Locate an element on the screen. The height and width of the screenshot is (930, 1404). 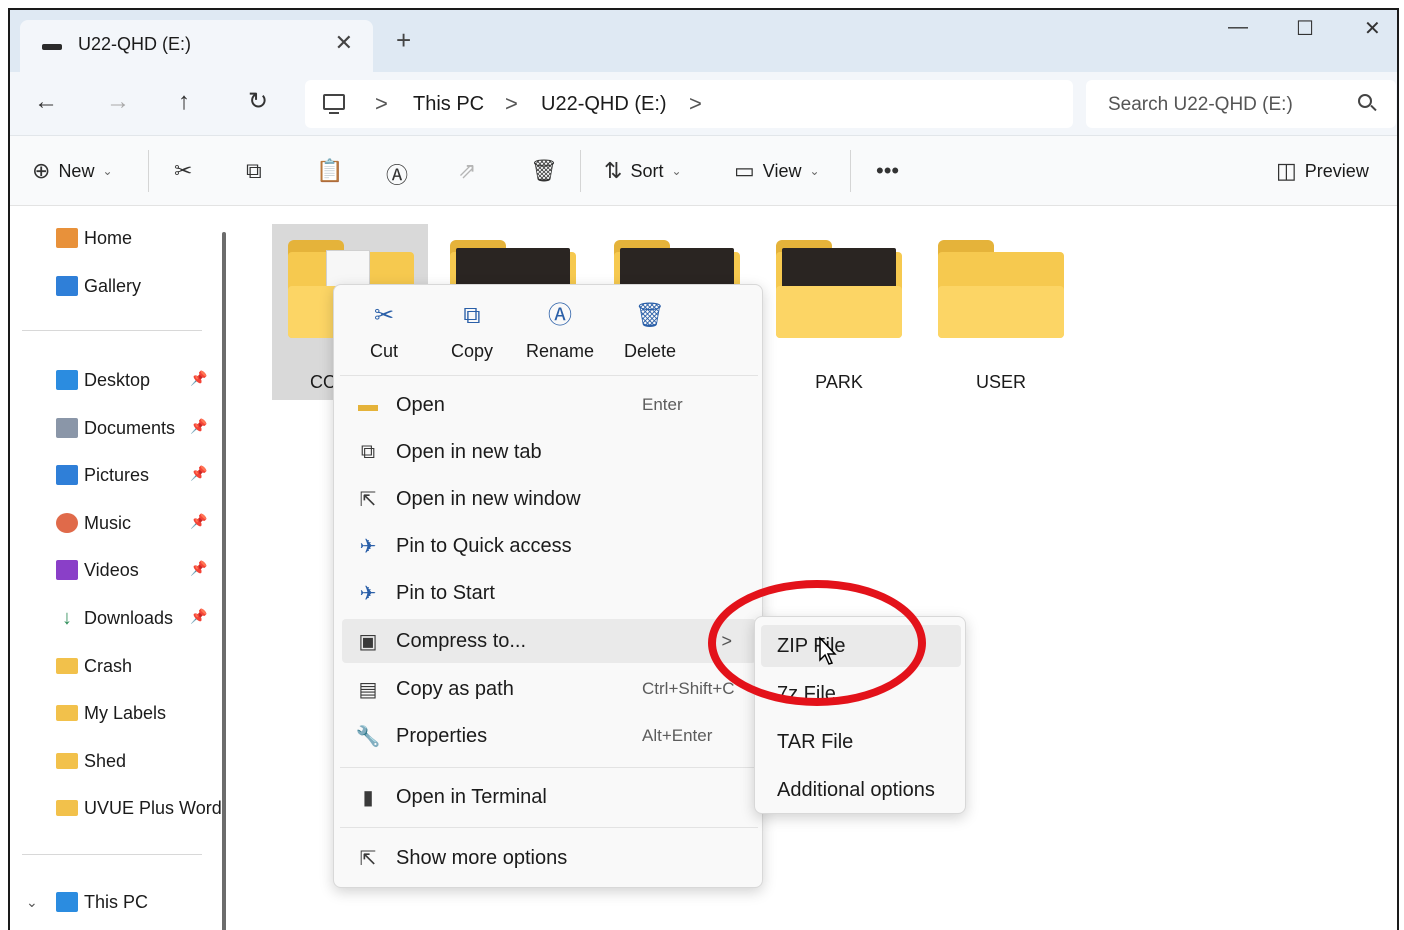
tab-u22-qhd: U22-QHD (E:) ✕ is located at coordinates (196, 46).